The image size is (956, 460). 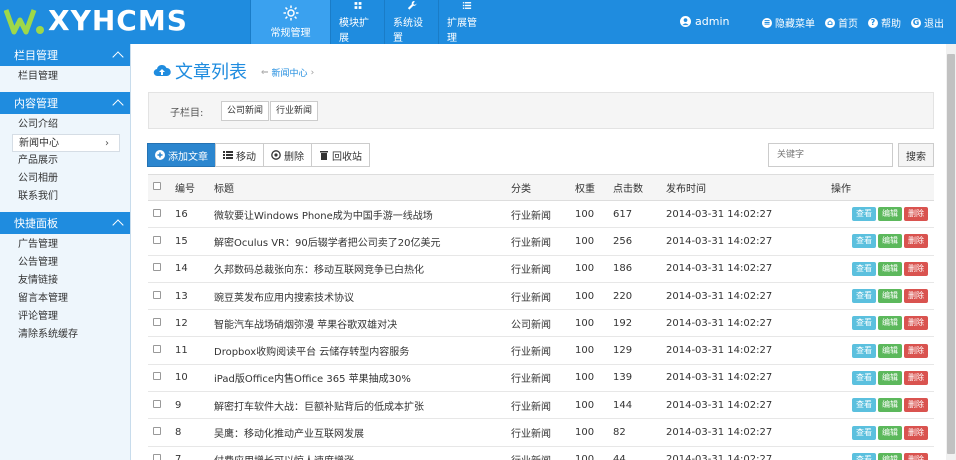 I want to click on row-clicks: 144, so click(x=639, y=405).